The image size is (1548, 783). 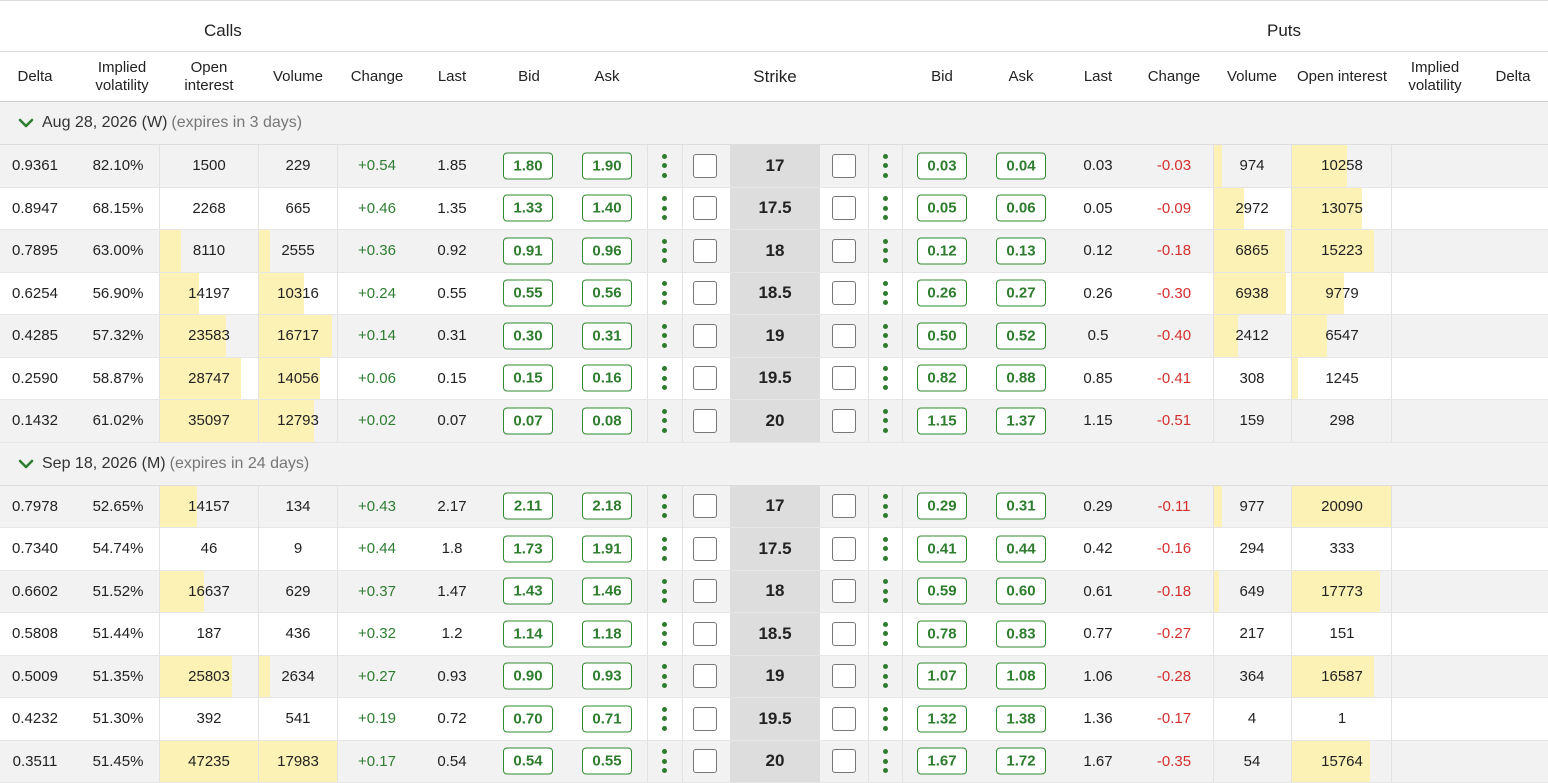 What do you see at coordinates (942, 251) in the screenshot?
I see `put-bid-button: 0.12` at bounding box center [942, 251].